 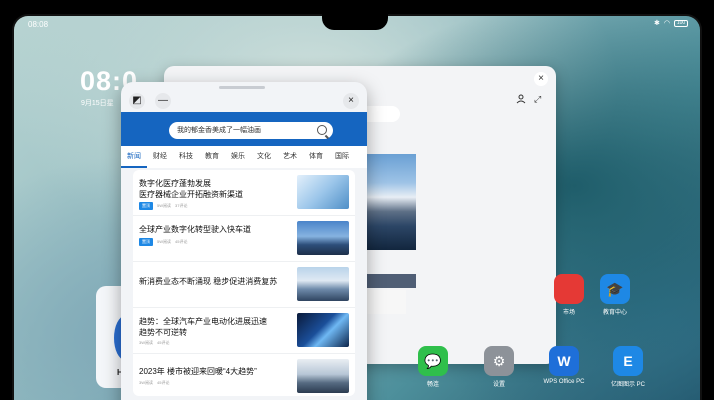 What do you see at coordinates (212, 157) in the screenshot?
I see `tab-education: 教育` at bounding box center [212, 157].